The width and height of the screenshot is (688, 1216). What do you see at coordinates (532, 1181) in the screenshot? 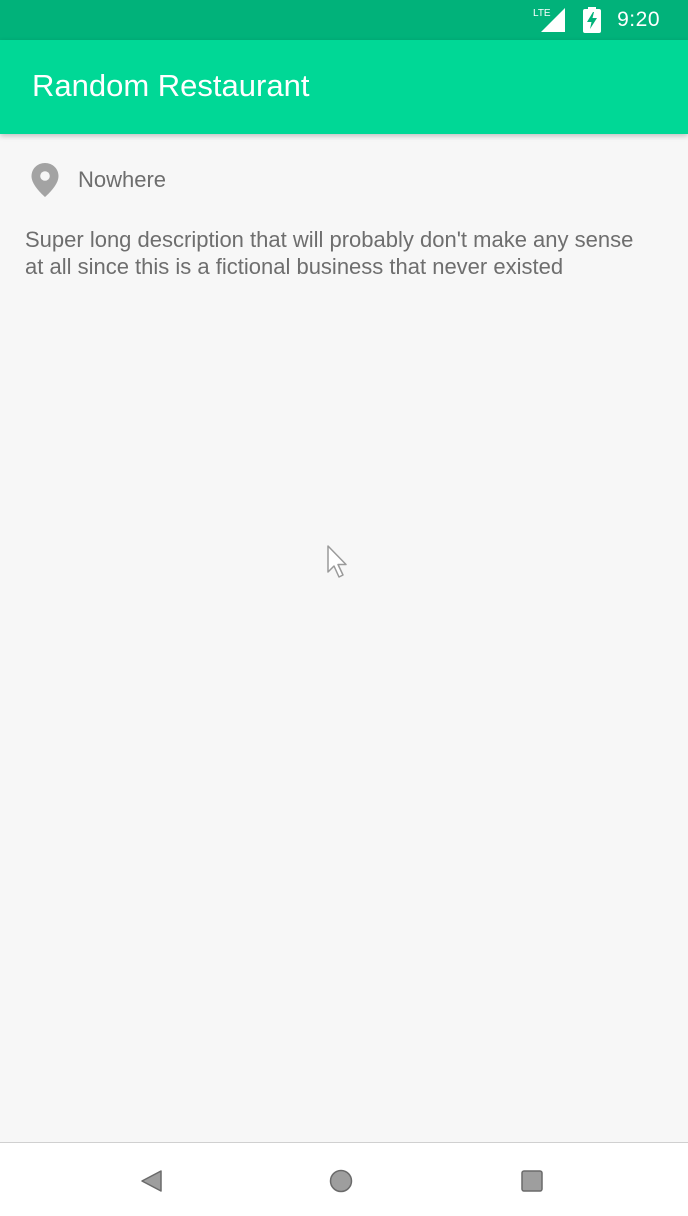
I see `recents-button` at bounding box center [532, 1181].